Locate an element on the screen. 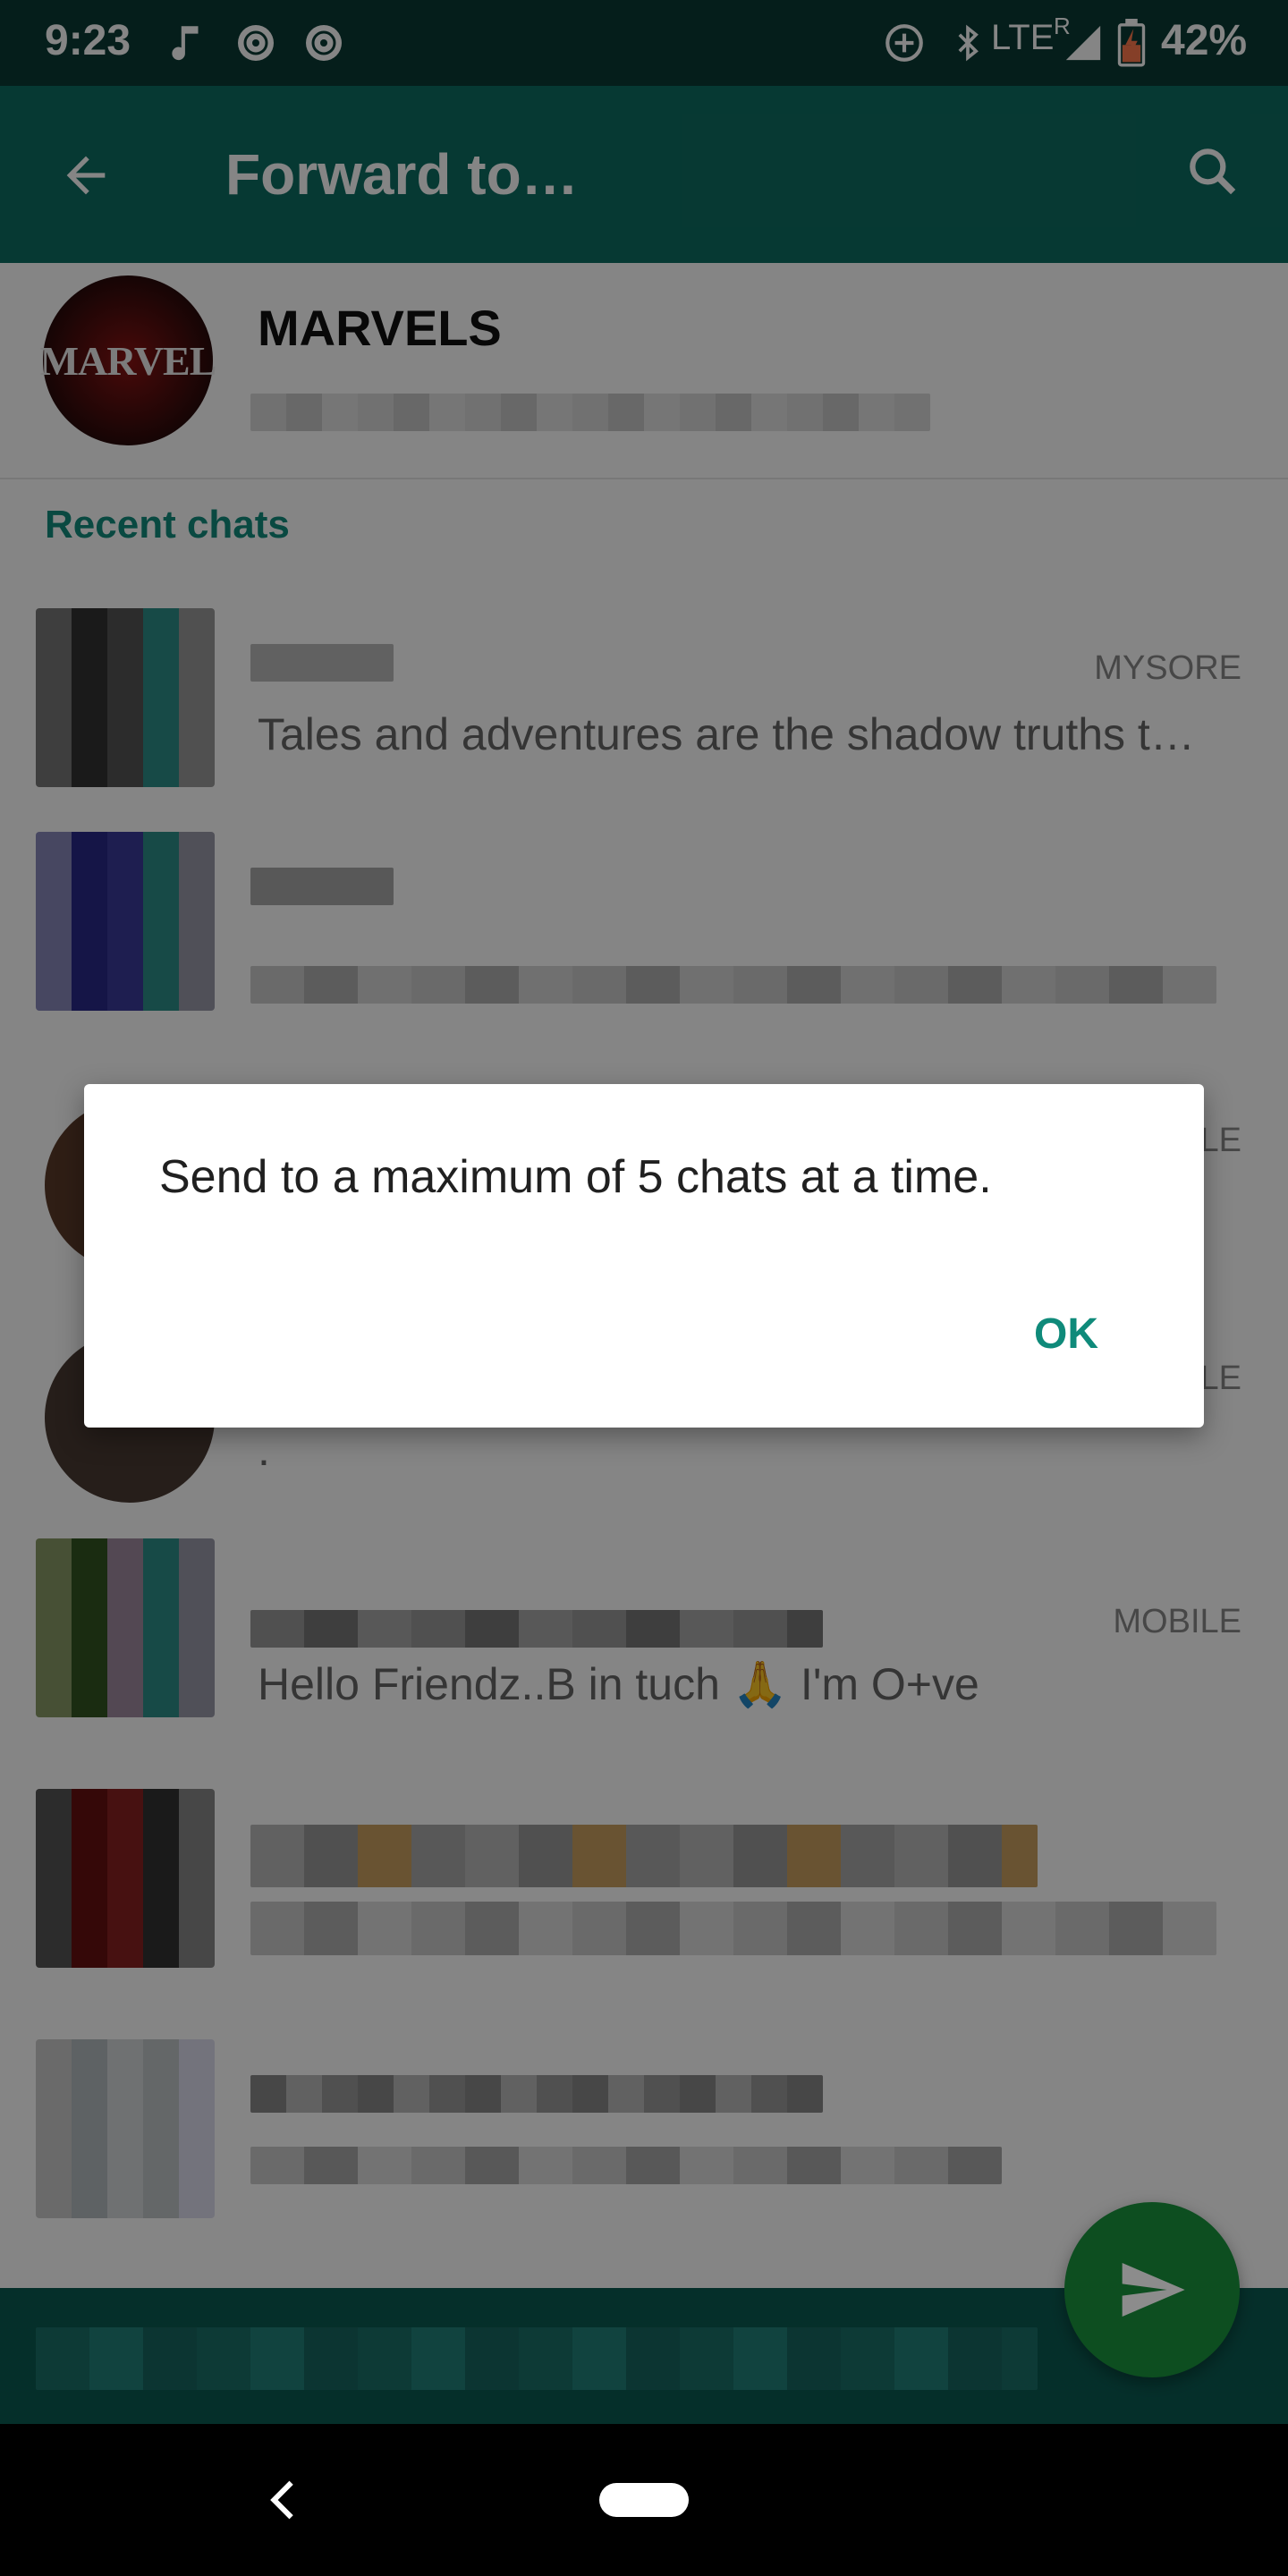  home-pill-icon is located at coordinates (644, 2500).